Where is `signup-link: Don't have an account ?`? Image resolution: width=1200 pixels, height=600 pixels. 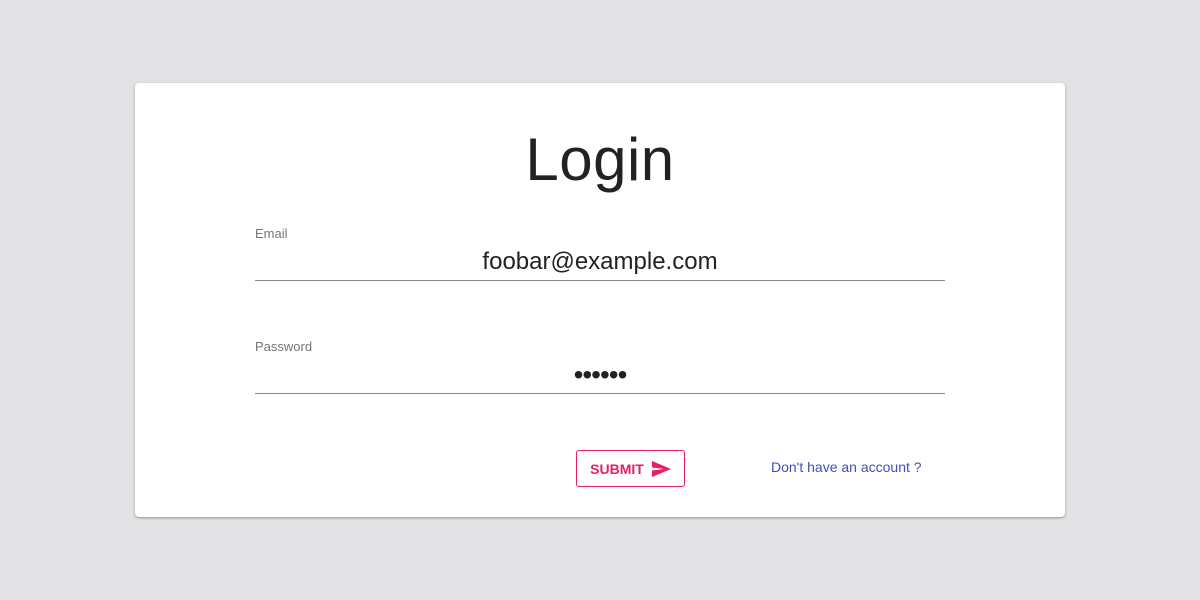
signup-link: Don't have an account ? is located at coordinates (846, 467).